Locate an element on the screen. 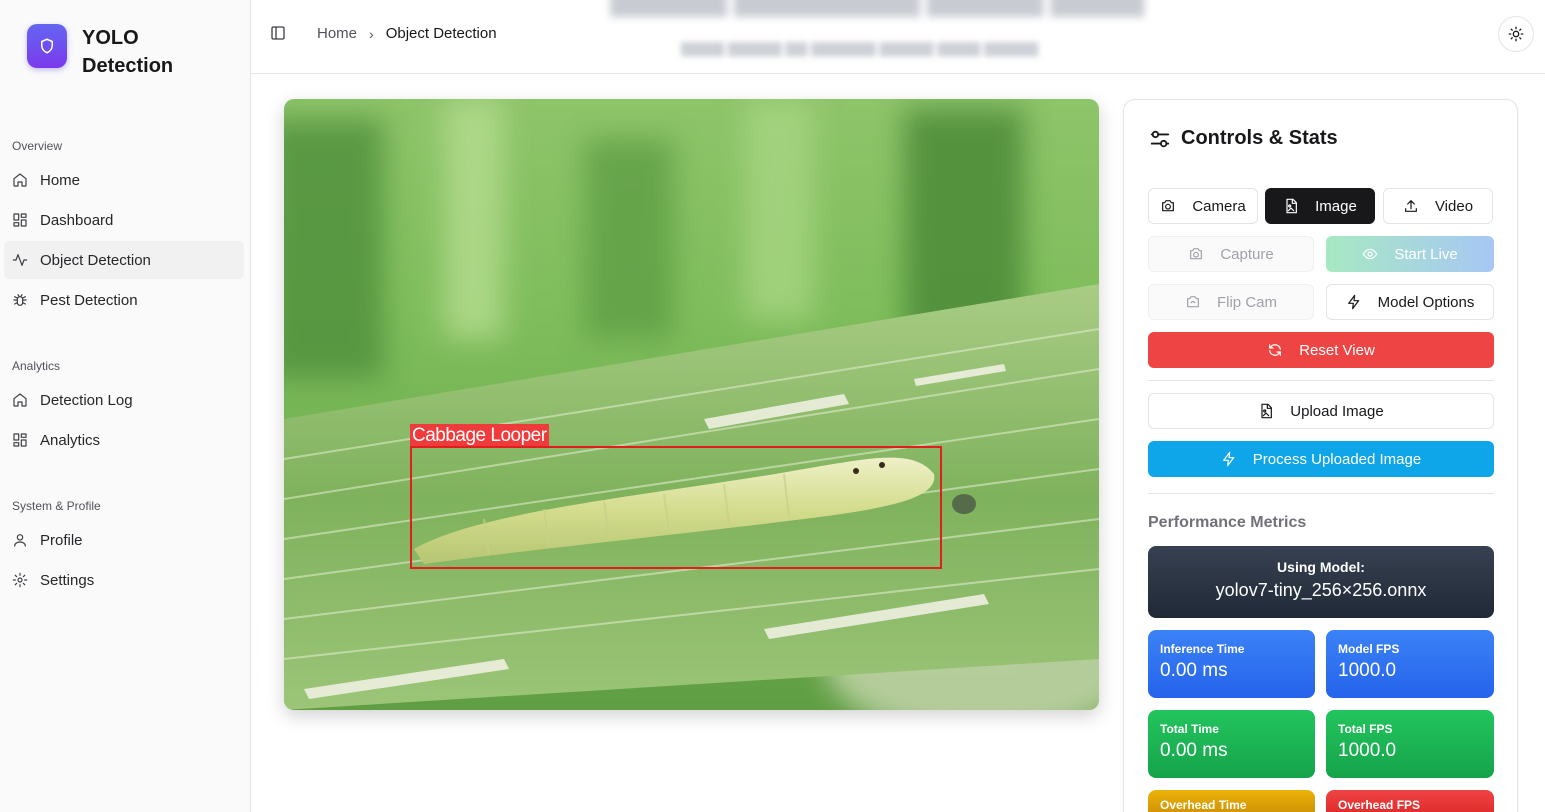 This screenshot has height=812, width=1545. total-time-card: Total Time 0.00 ms is located at coordinates (1231, 744).